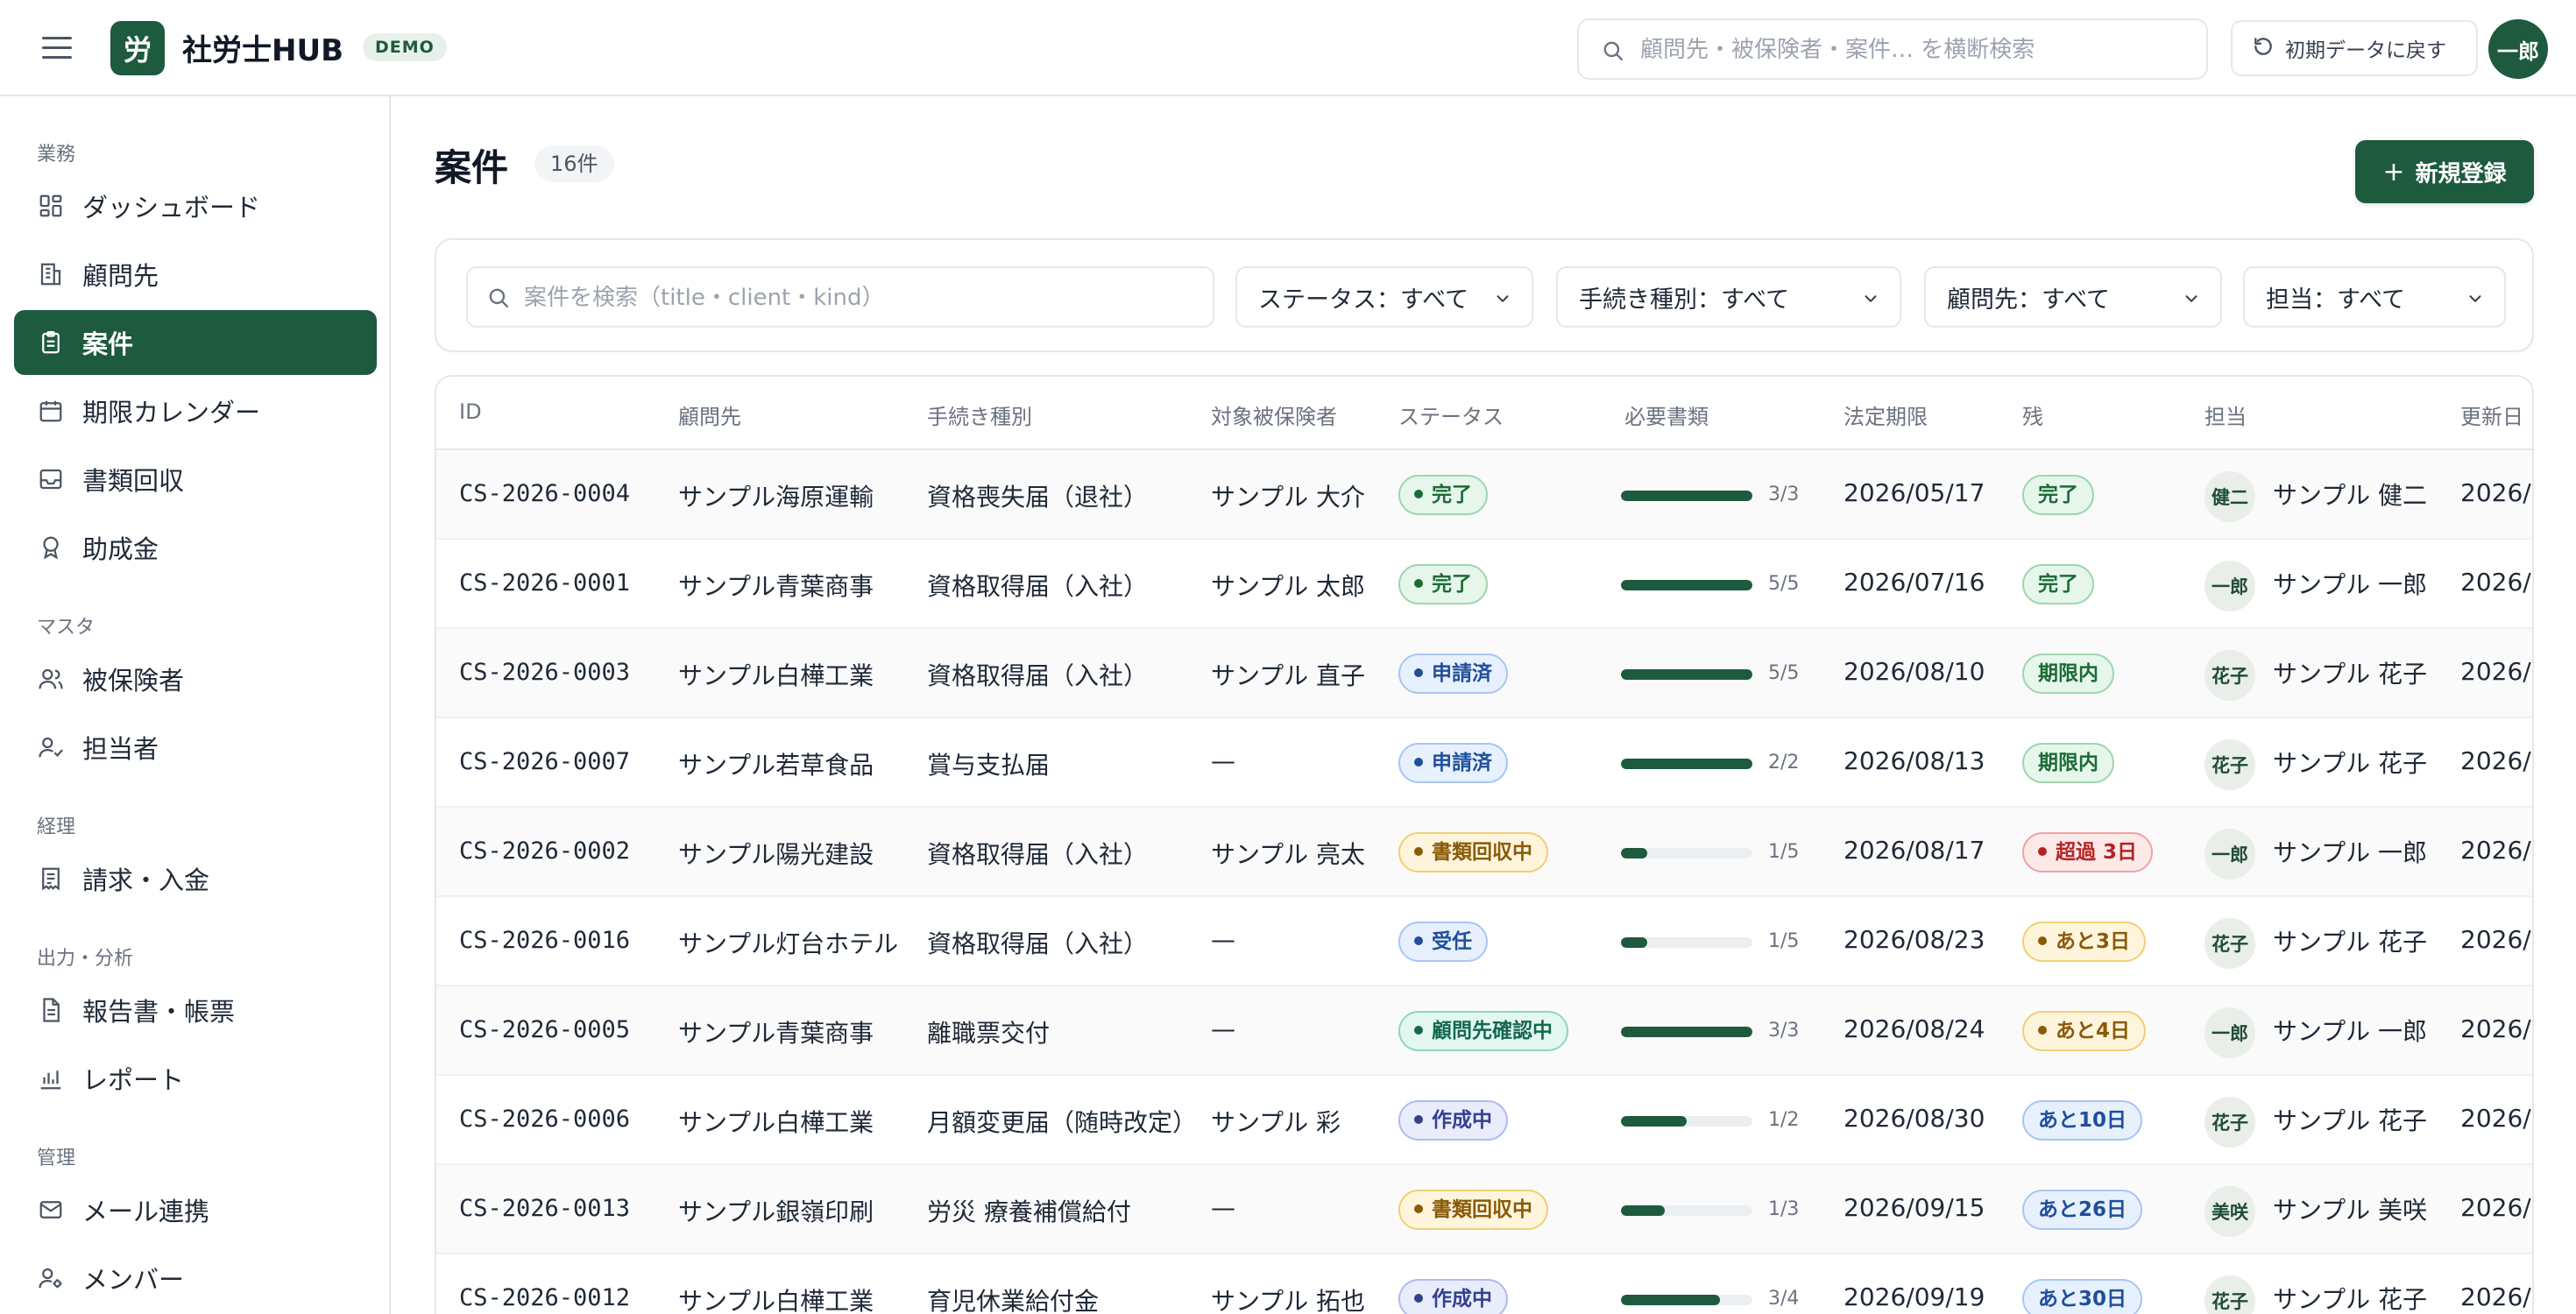  What do you see at coordinates (195, 678) in the screenshot?
I see `sidebar-item-insured: 被保険者` at bounding box center [195, 678].